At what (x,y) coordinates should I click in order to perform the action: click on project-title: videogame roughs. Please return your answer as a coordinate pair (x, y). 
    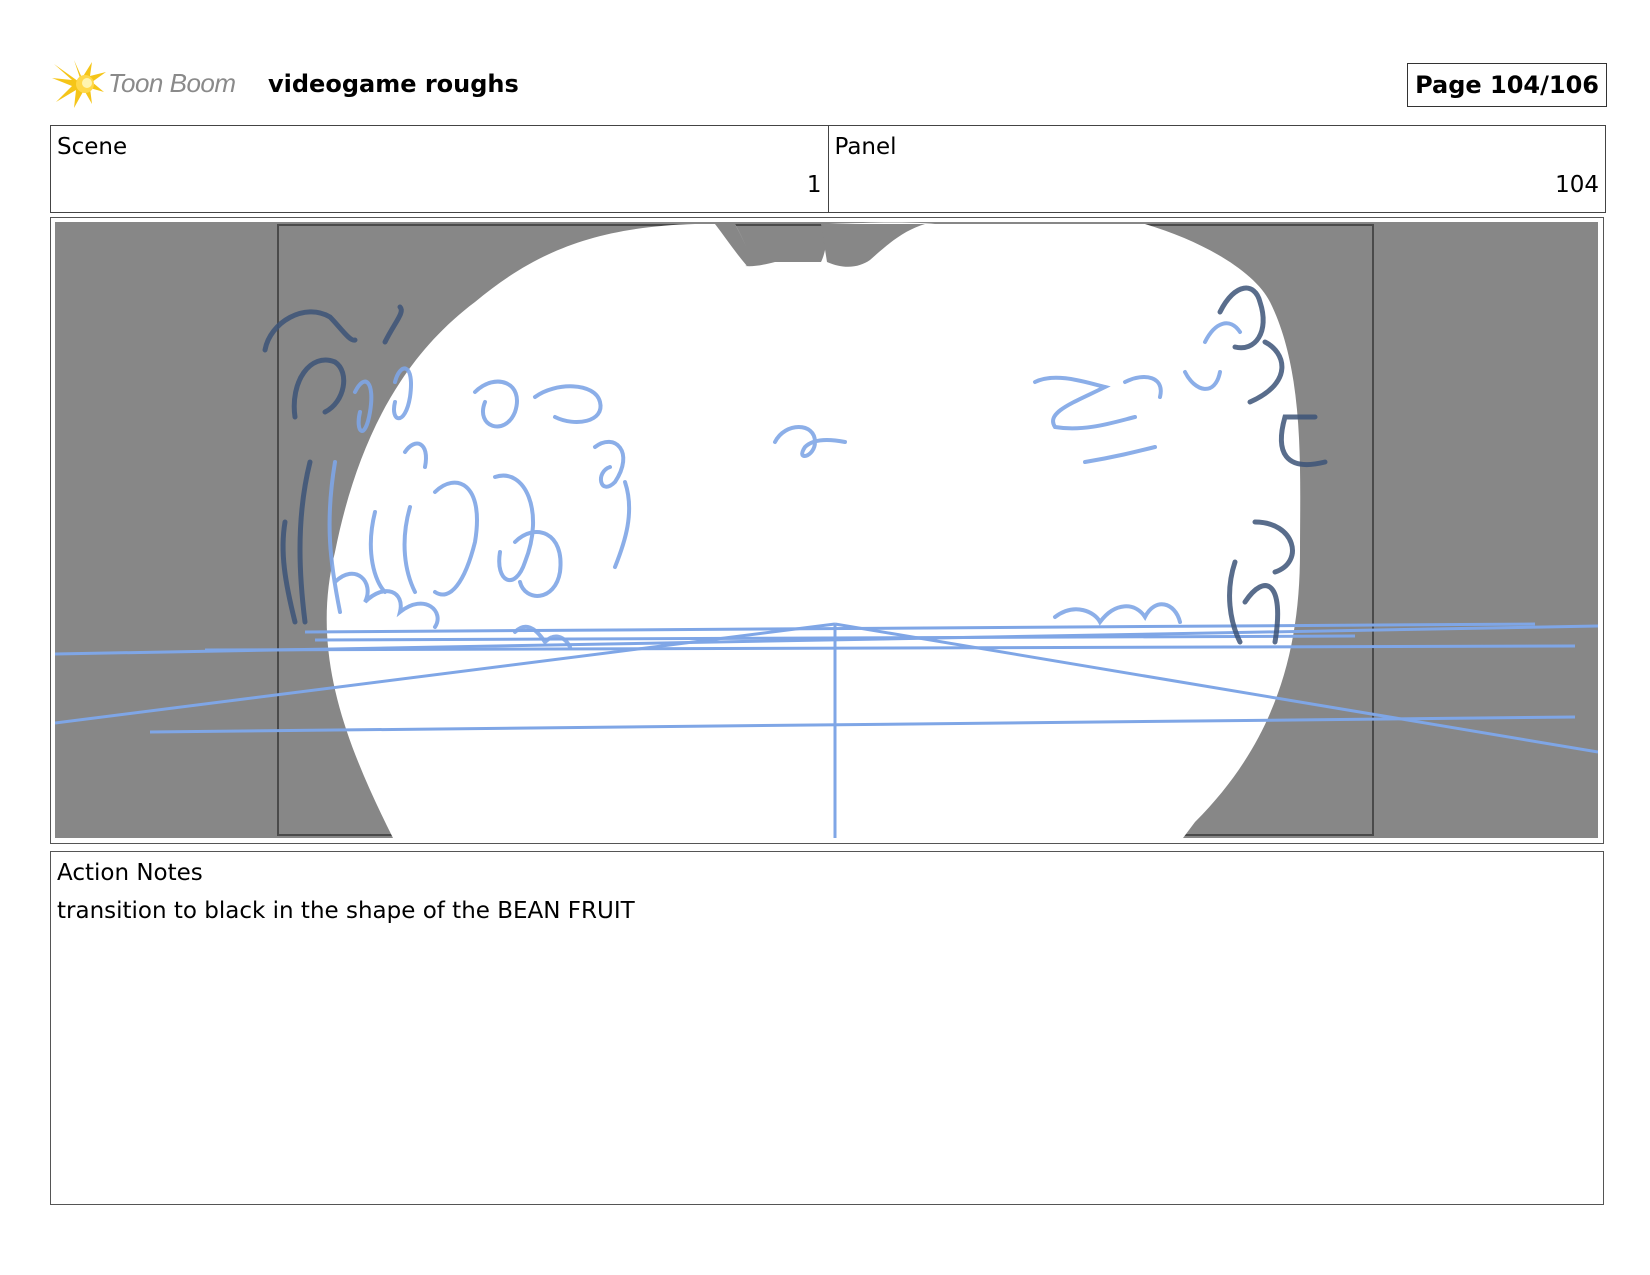
    Looking at the image, I should click on (393, 84).